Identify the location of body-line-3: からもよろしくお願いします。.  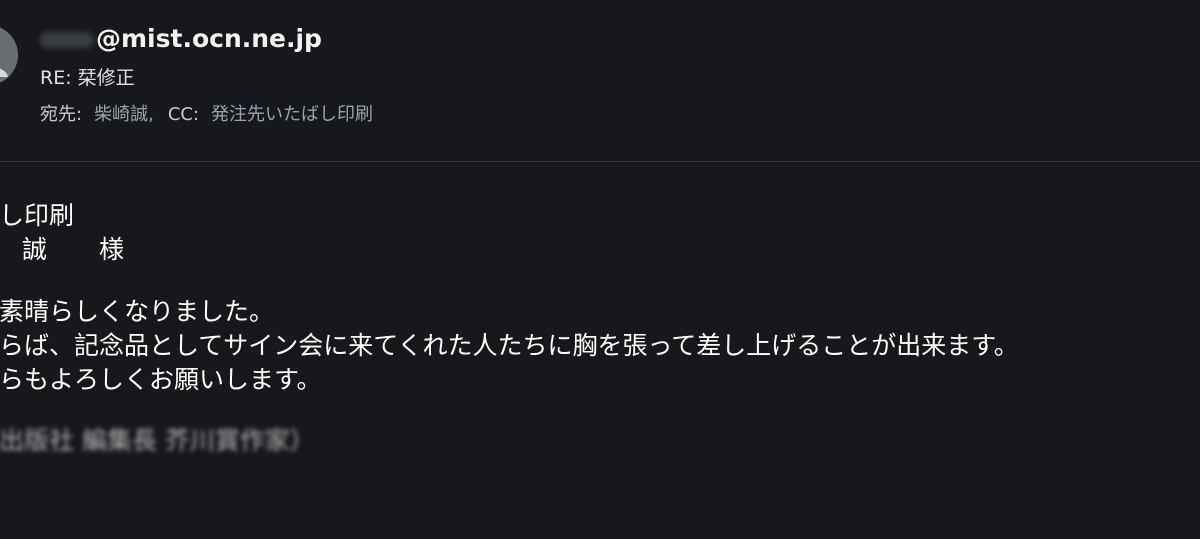
(161, 379).